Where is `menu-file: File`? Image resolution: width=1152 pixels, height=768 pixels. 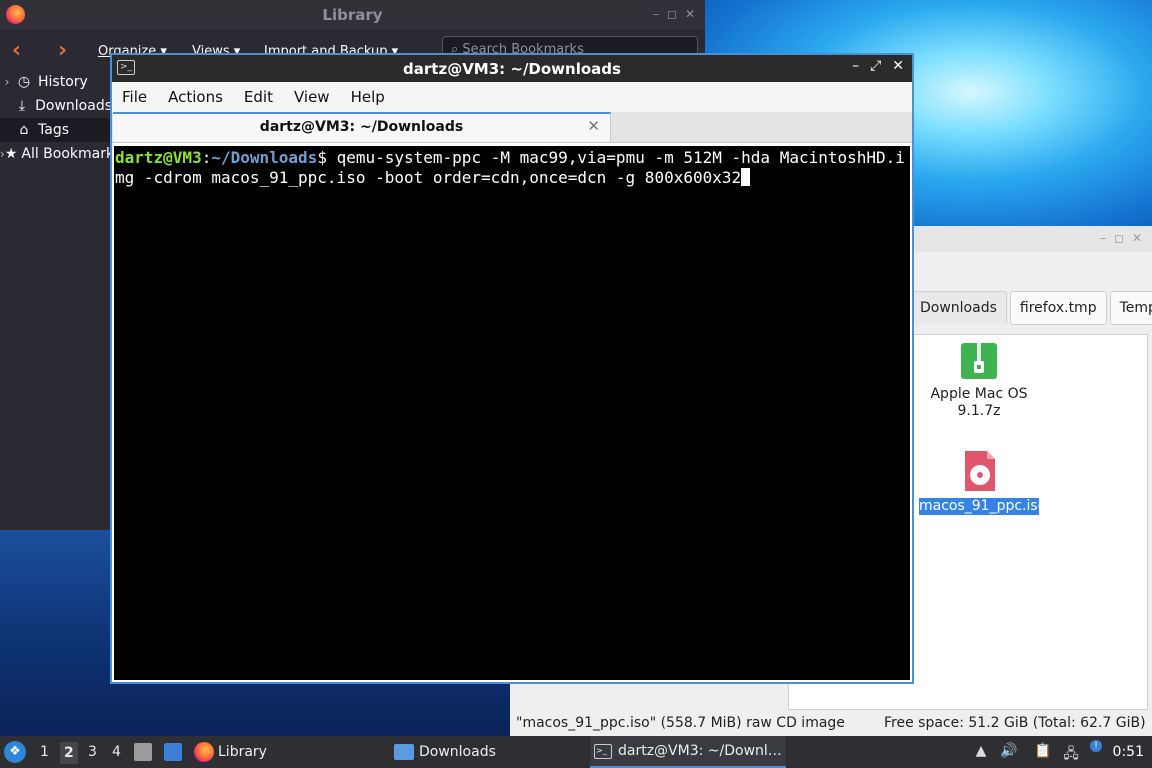 menu-file: File is located at coordinates (134, 97).